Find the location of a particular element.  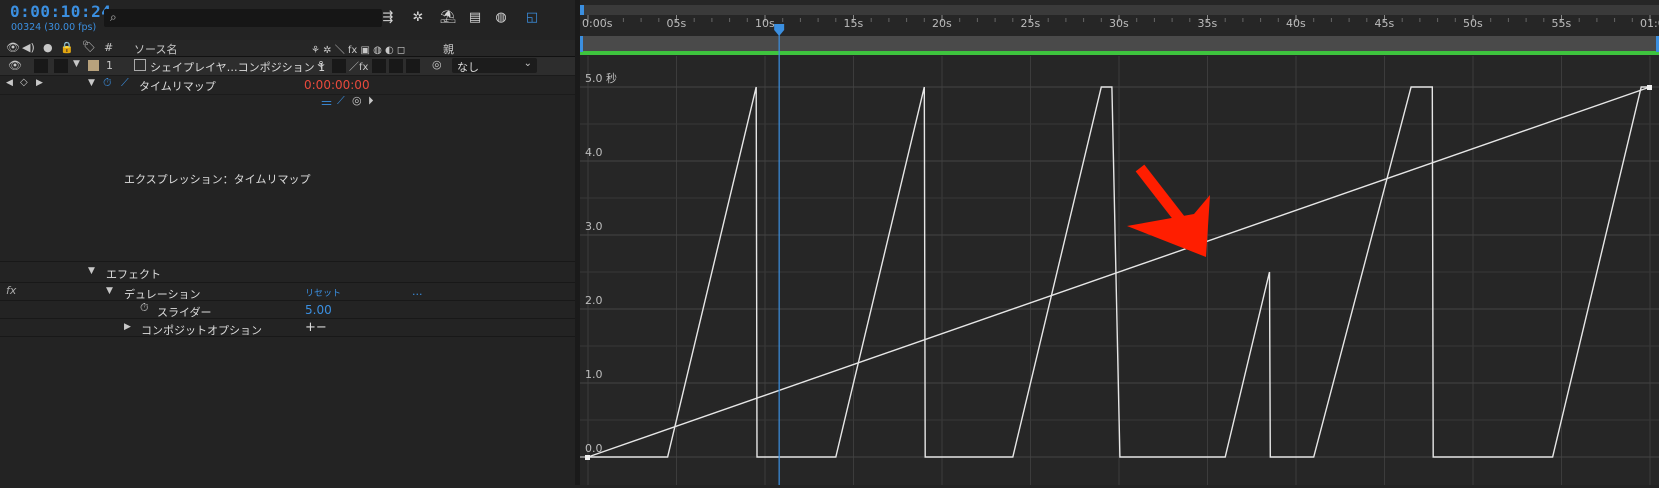

search-icon: ⌕ is located at coordinates (113, 17).